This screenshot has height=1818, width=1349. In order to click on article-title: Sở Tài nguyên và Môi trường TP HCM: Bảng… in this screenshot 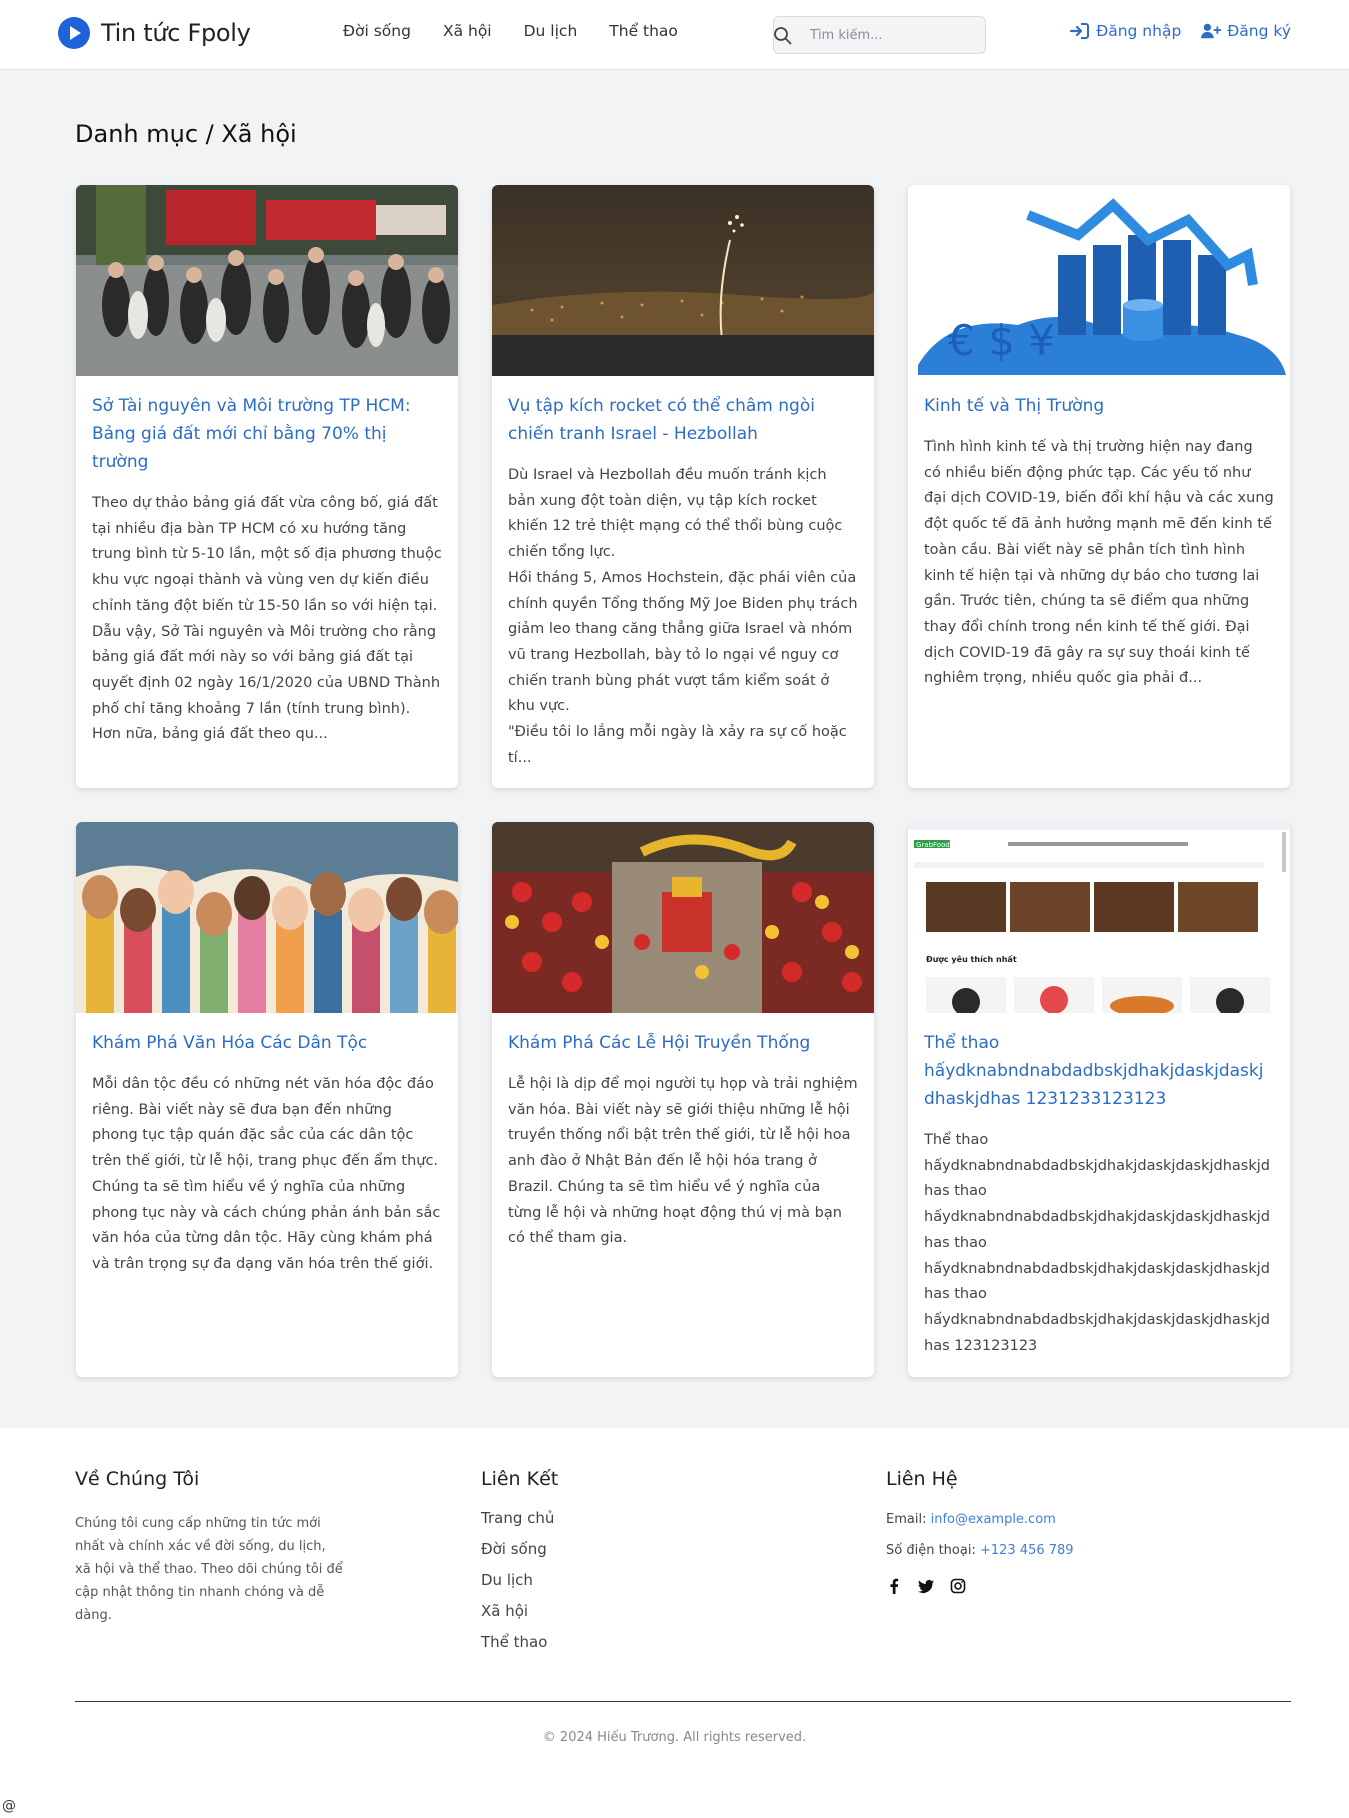, I will do `click(267, 434)`.